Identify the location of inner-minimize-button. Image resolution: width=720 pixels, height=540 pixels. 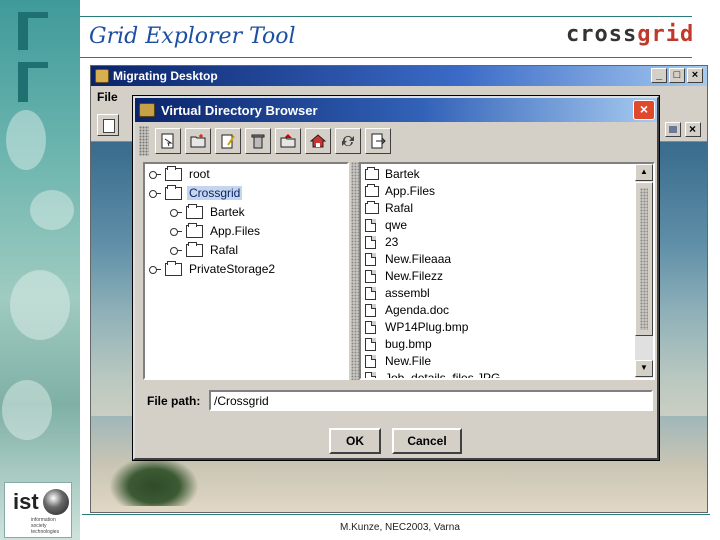
(673, 129).